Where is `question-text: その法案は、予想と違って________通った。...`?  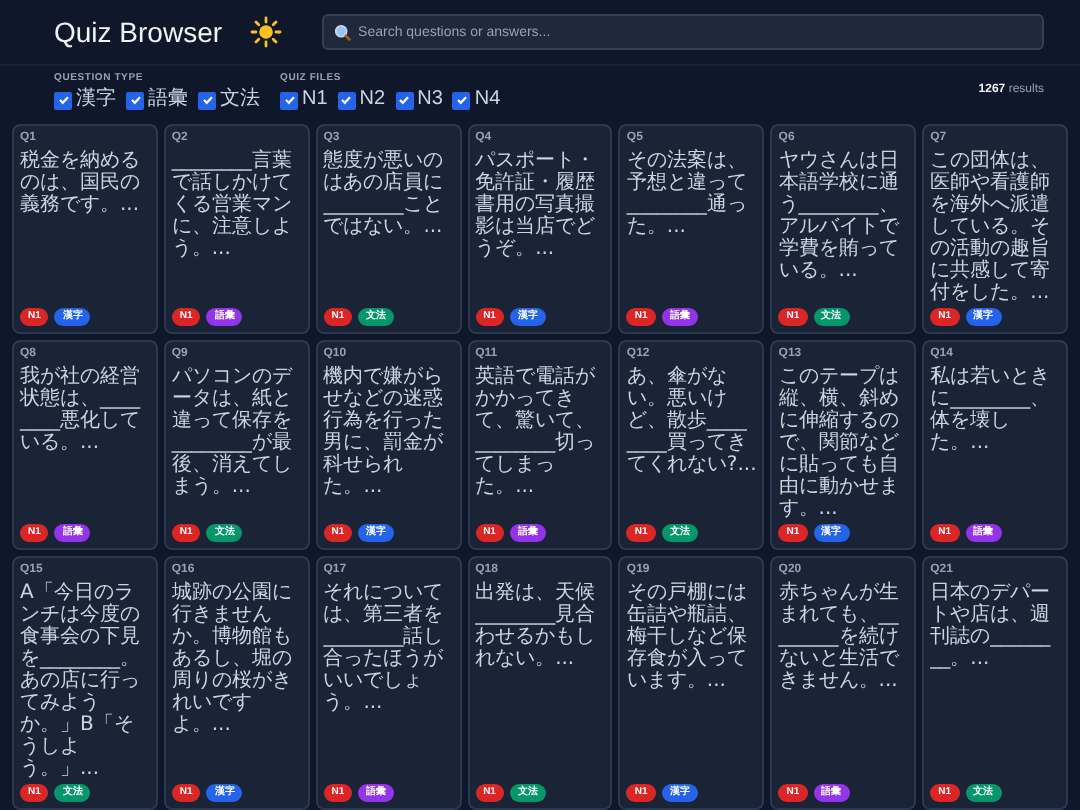 question-text: その法案は、予想と違って________通った。... is located at coordinates (687, 194).